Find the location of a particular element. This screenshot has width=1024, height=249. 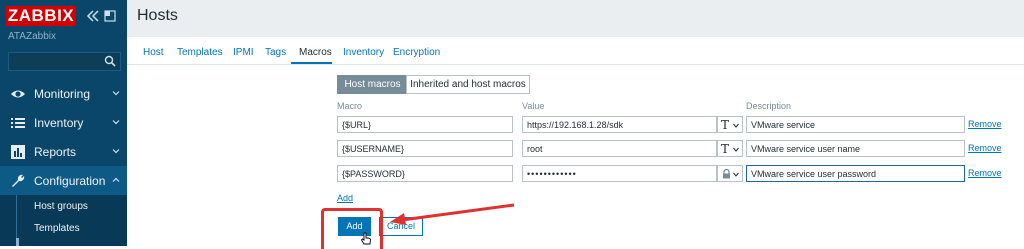

menu-item-monitoring: Monitoring is located at coordinates (63, 93).